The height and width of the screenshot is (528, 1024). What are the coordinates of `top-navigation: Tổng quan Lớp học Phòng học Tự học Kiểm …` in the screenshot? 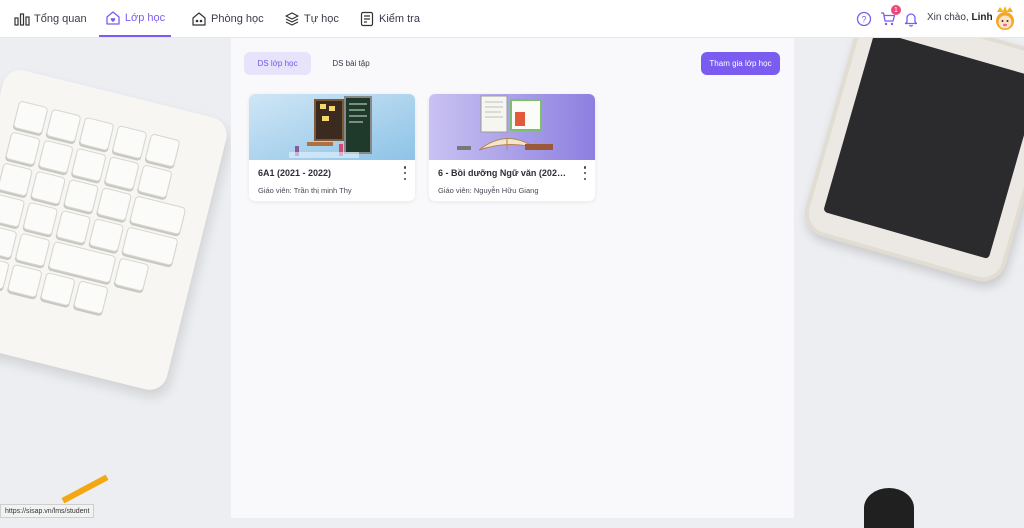 It's located at (512, 19).